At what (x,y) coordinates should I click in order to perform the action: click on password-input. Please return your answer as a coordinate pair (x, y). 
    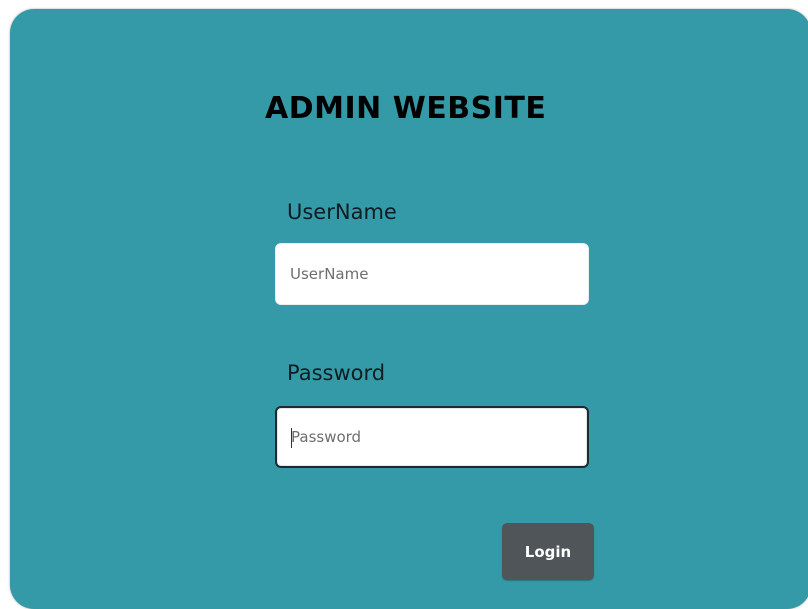
    Looking at the image, I should click on (432, 437).